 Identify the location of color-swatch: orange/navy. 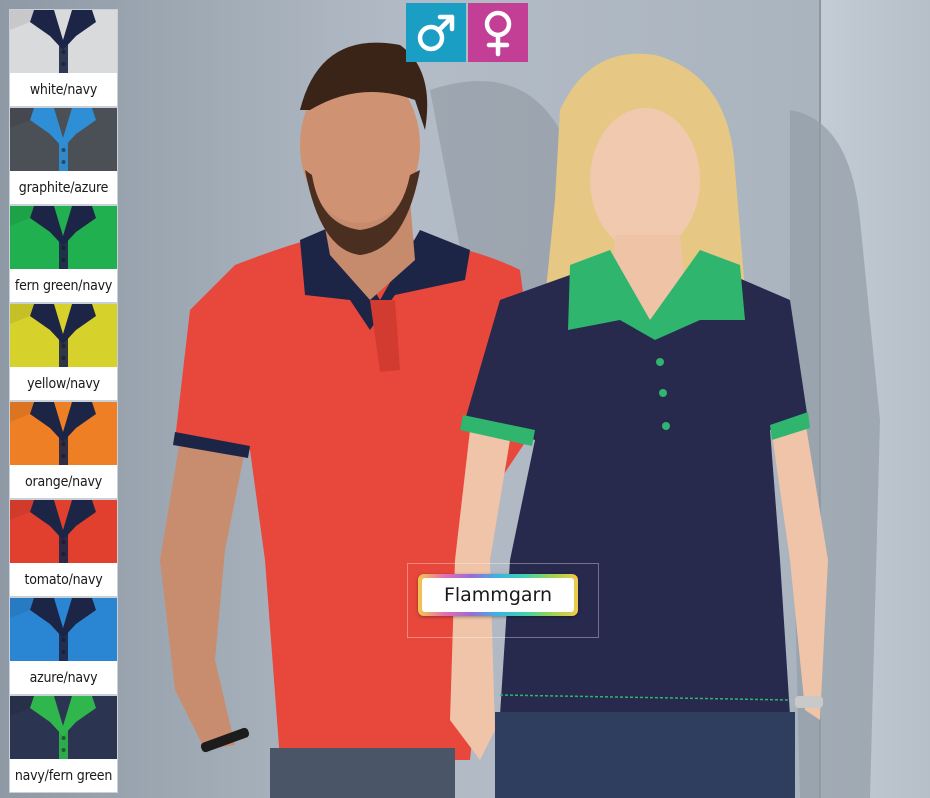
(63, 450).